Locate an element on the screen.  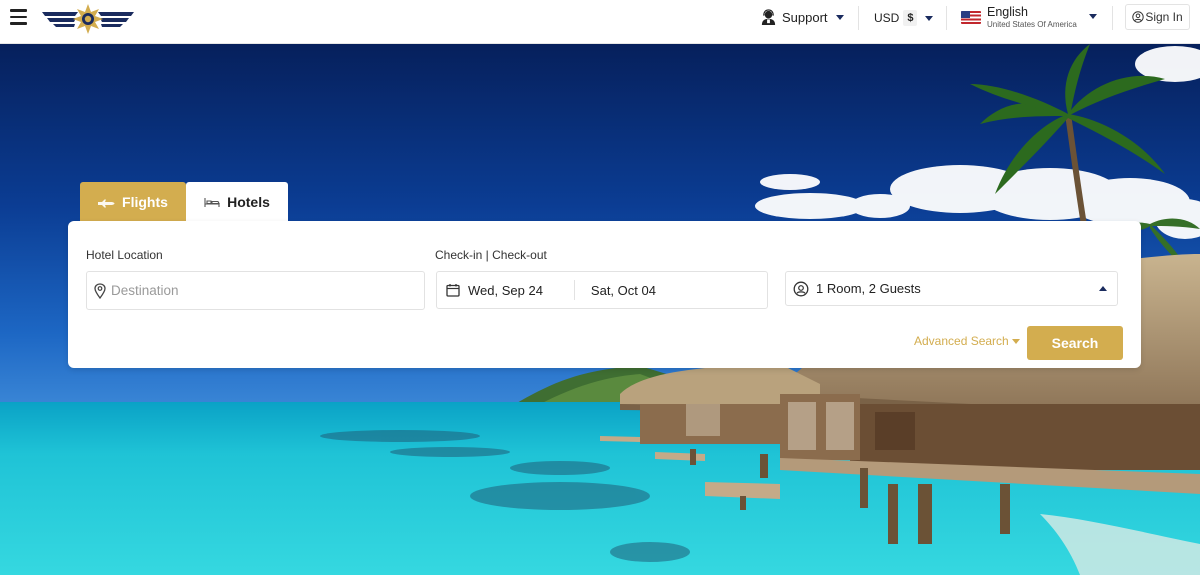
dates-label: Check-in | Check-out is located at coordinates (491, 255).